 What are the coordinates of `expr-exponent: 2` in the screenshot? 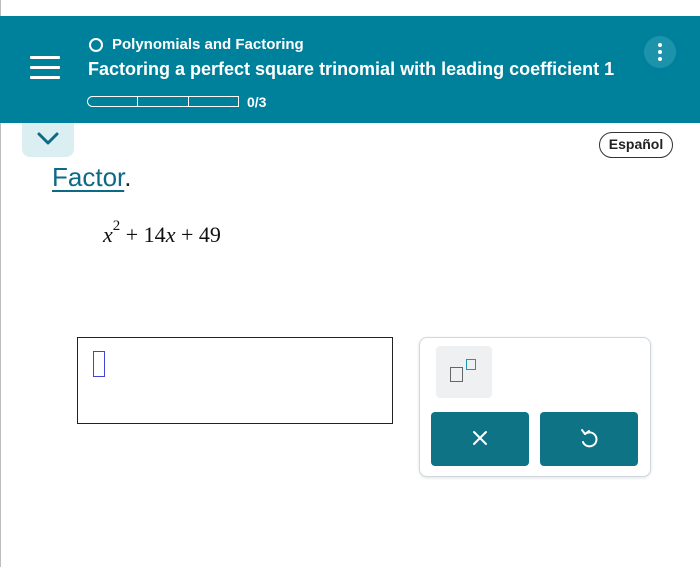 It's located at (116, 225).